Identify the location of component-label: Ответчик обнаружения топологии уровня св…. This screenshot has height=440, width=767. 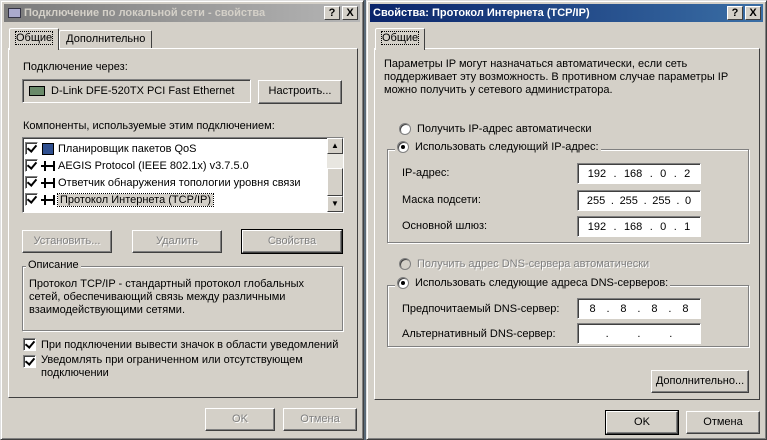
(179, 182).